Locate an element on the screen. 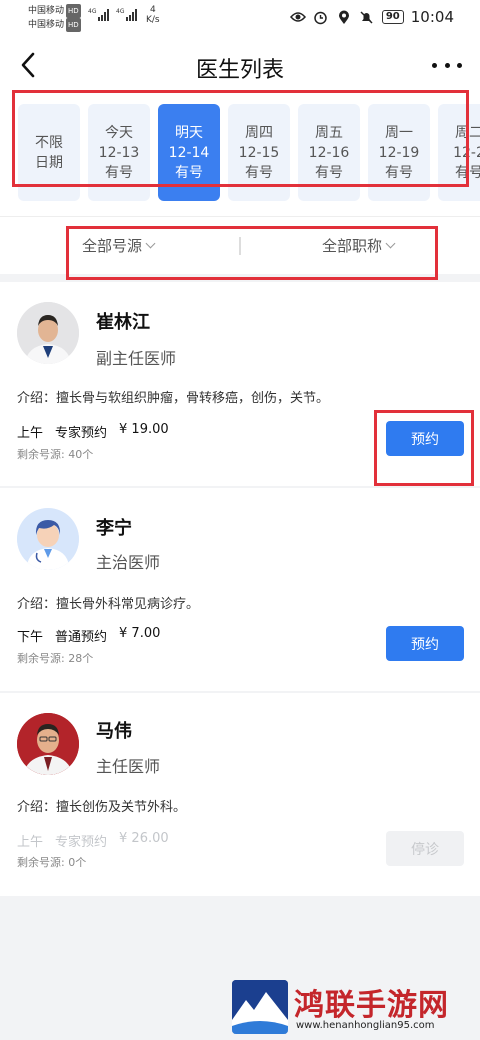 This screenshot has height=1040, width=480. filter-divider is located at coordinates (240, 246).